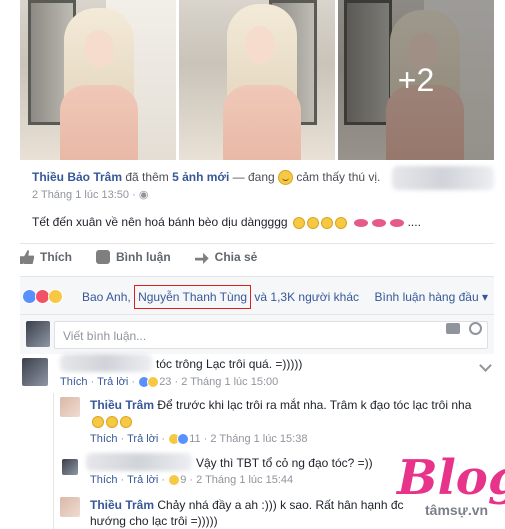  Describe the element at coordinates (27, 257) in the screenshot. I see `thumbs-up-icon` at that location.